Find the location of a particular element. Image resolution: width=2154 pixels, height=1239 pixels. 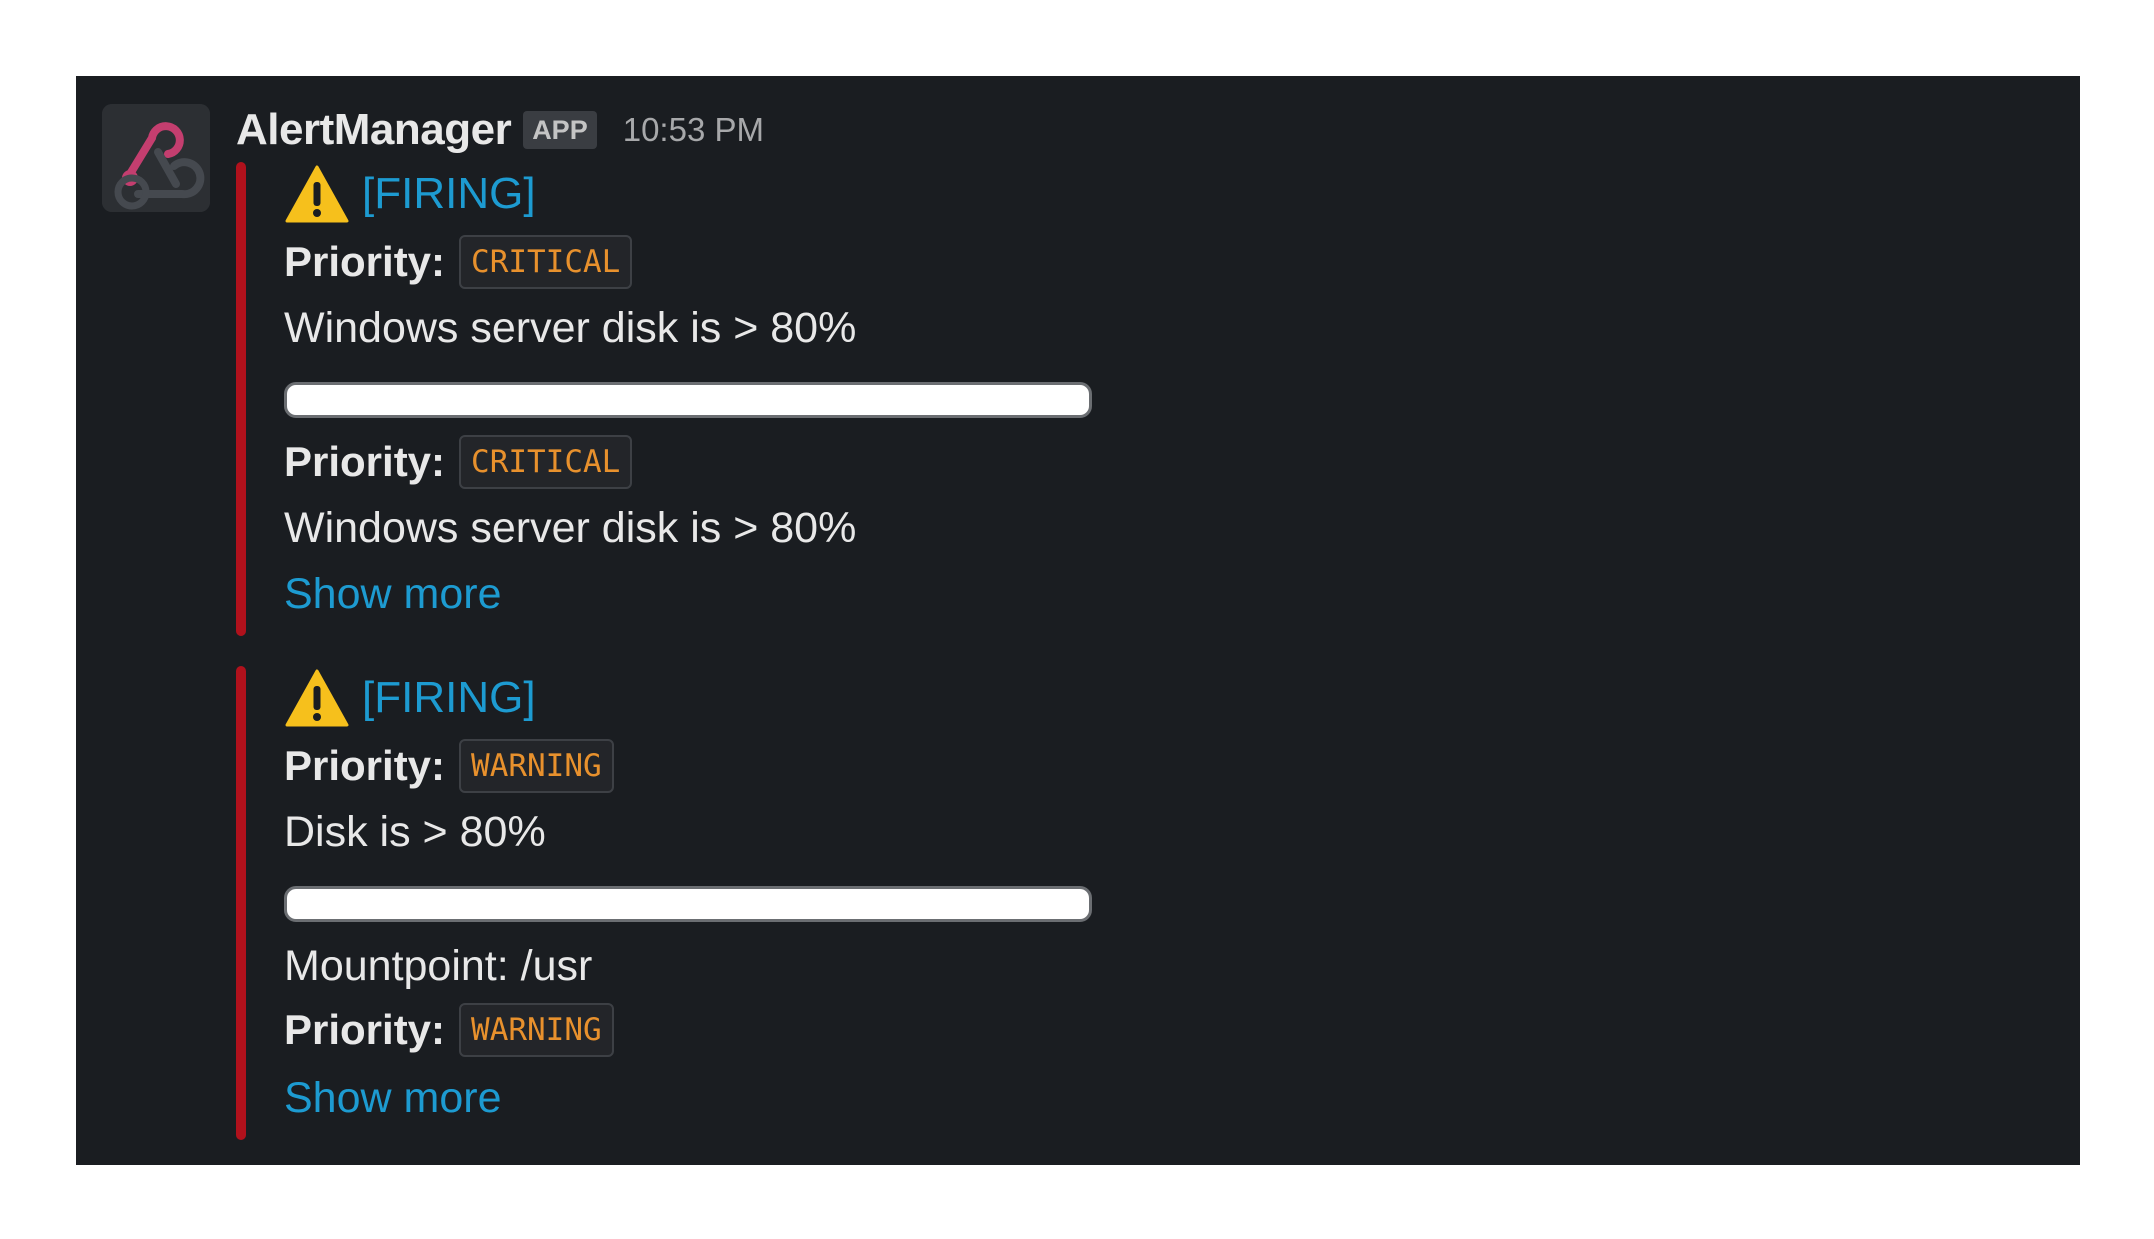

sender-name: AlertManager is located at coordinates (374, 130).